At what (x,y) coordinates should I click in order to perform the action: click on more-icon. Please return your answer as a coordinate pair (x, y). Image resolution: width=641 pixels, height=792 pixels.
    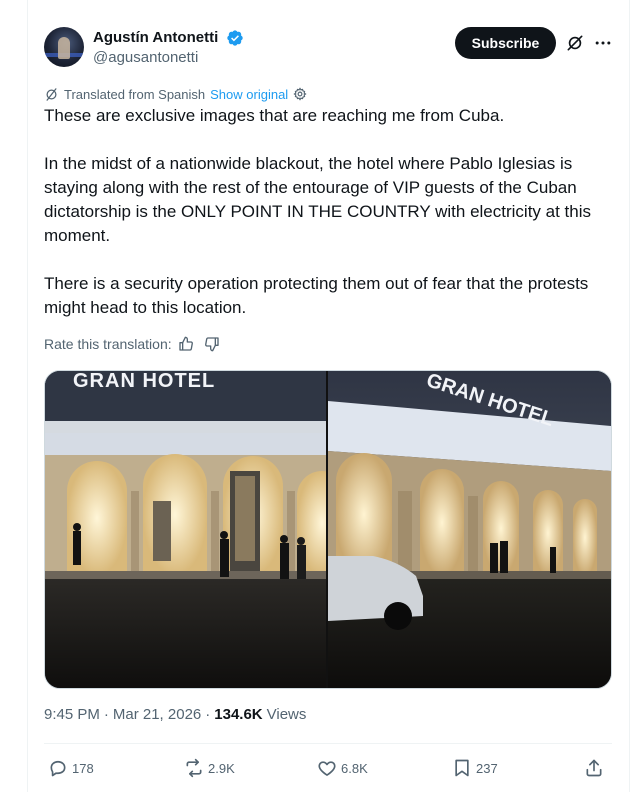
    Looking at the image, I should click on (603, 43).